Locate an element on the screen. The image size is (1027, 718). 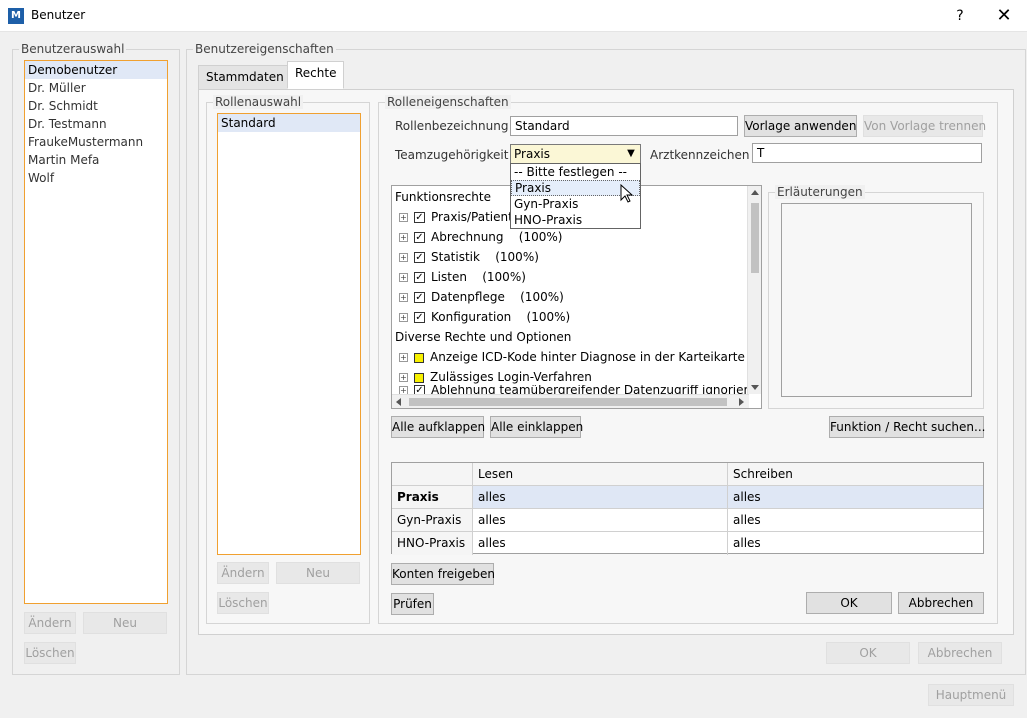
dialog-cancel-button: Abbrechen is located at coordinates (960, 653).